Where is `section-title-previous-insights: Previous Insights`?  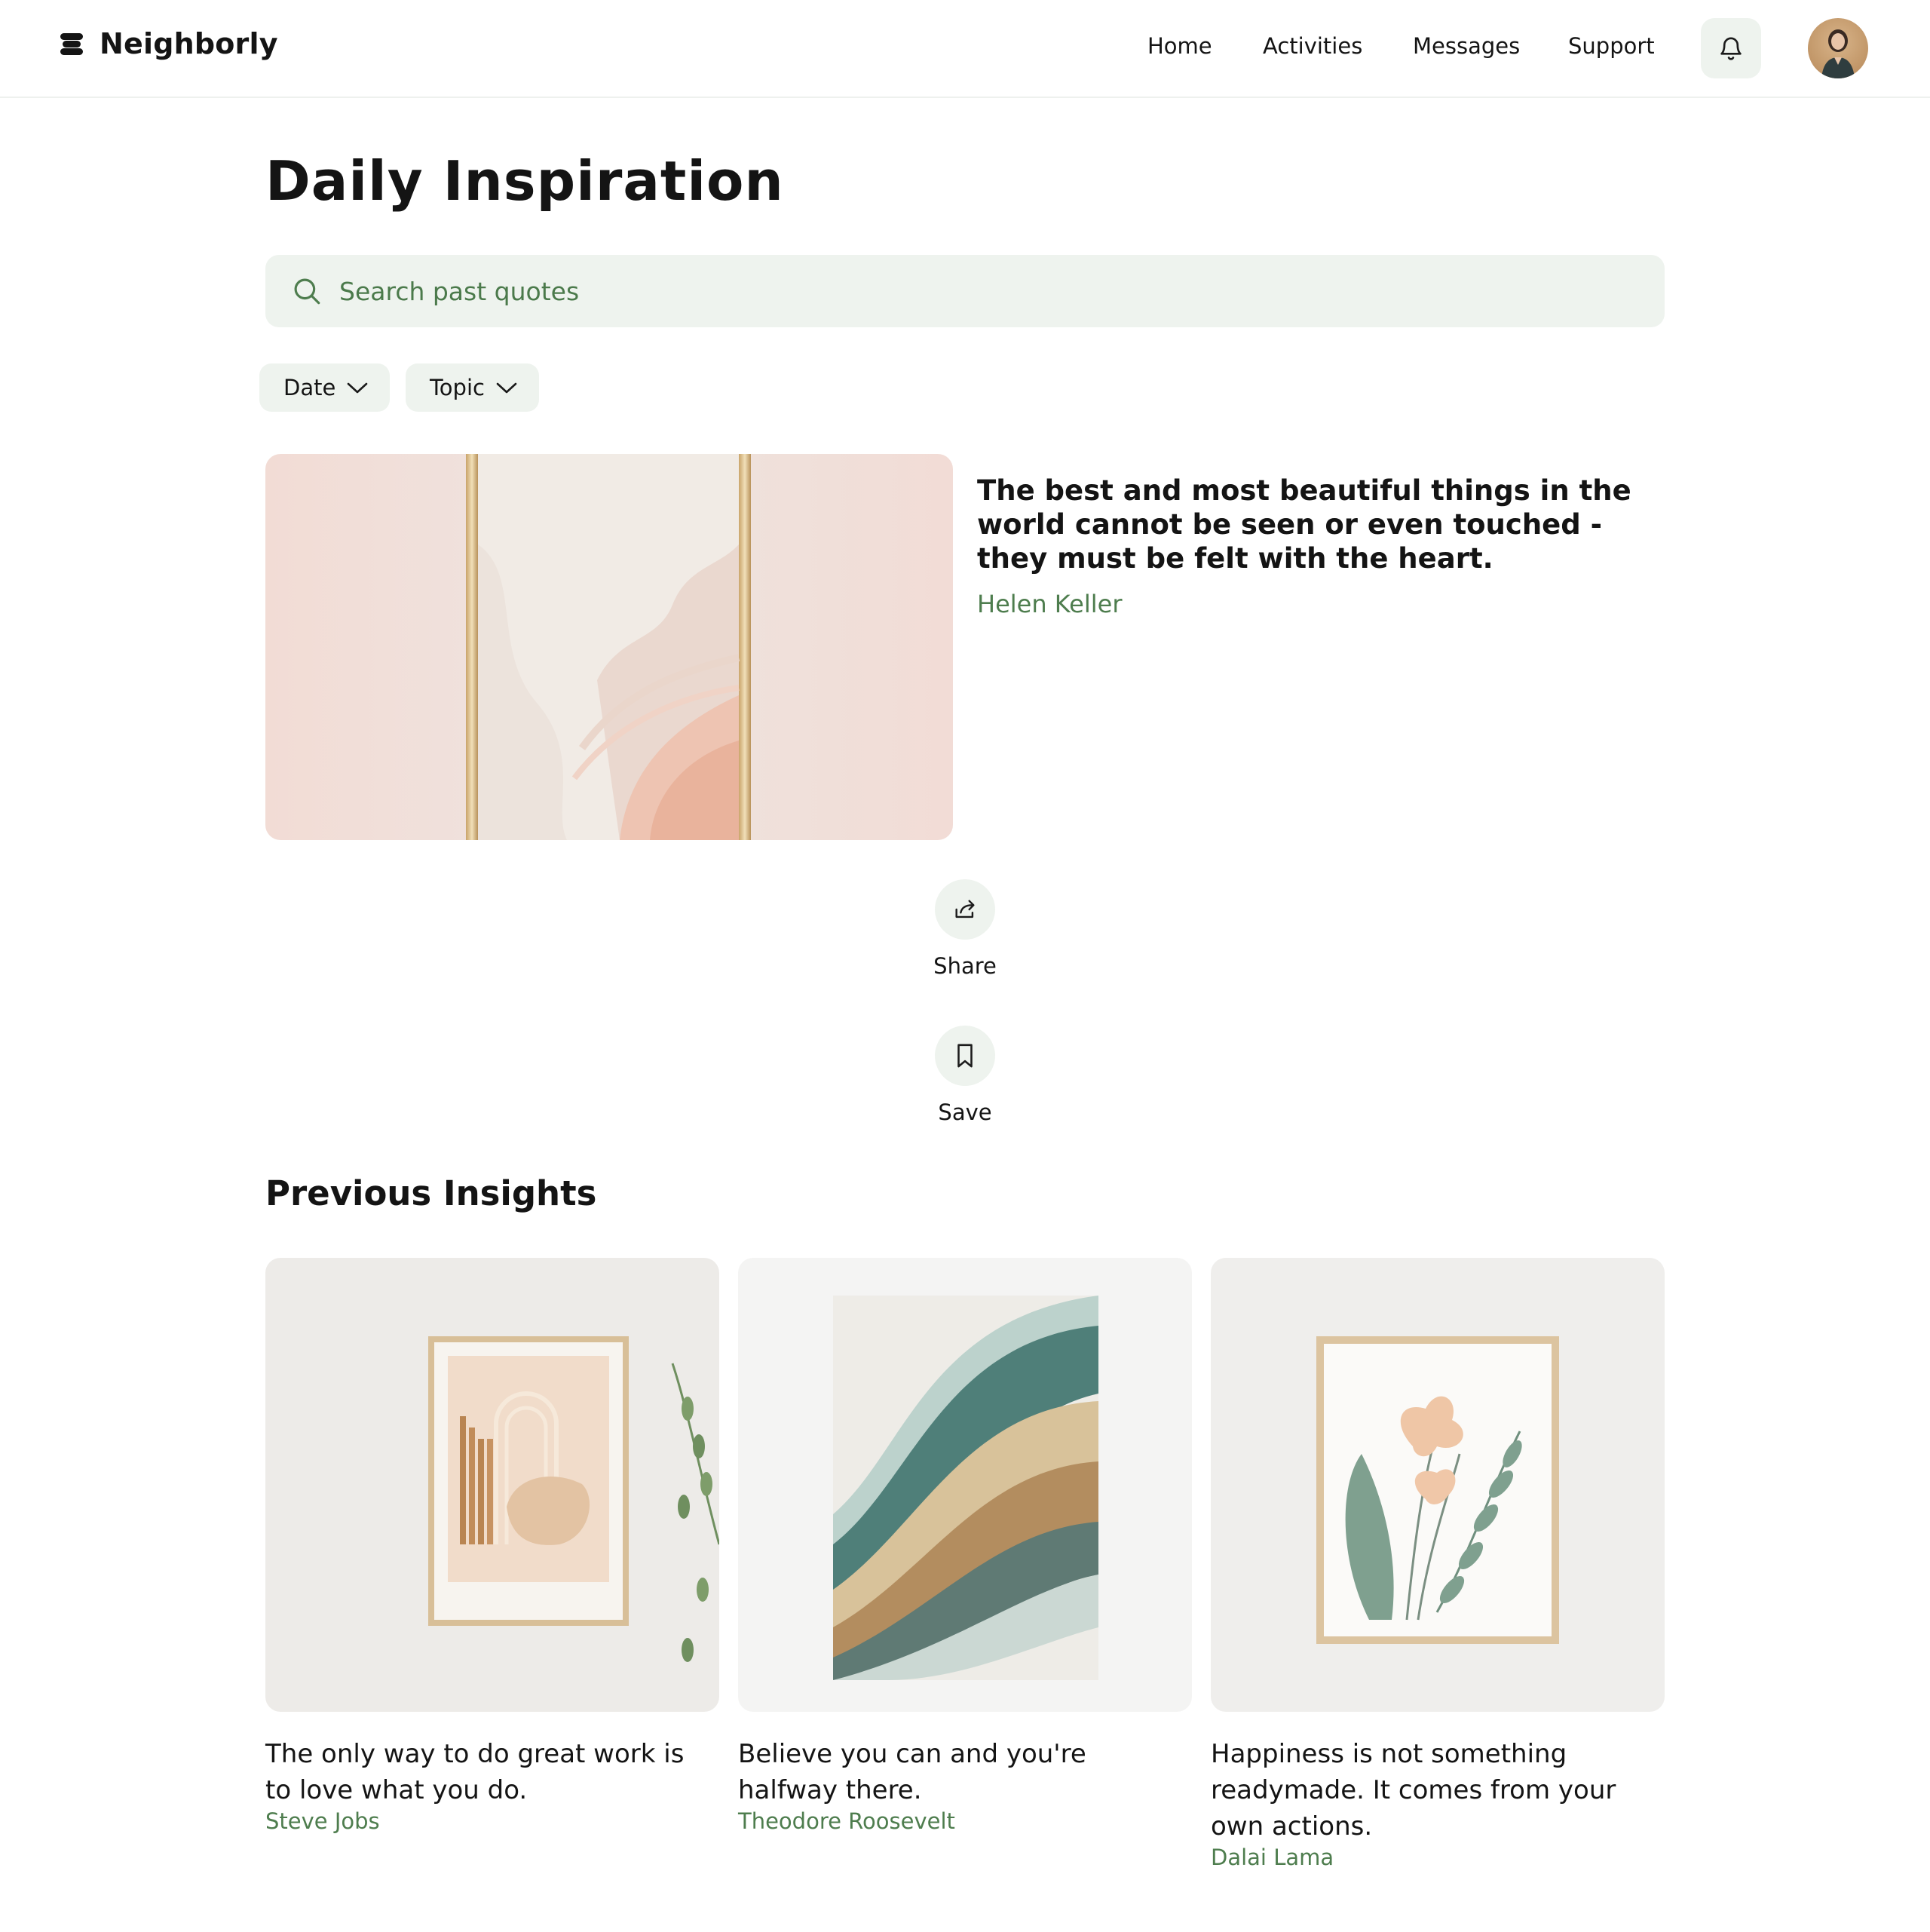 section-title-previous-insights: Previous Insights is located at coordinates (431, 1193).